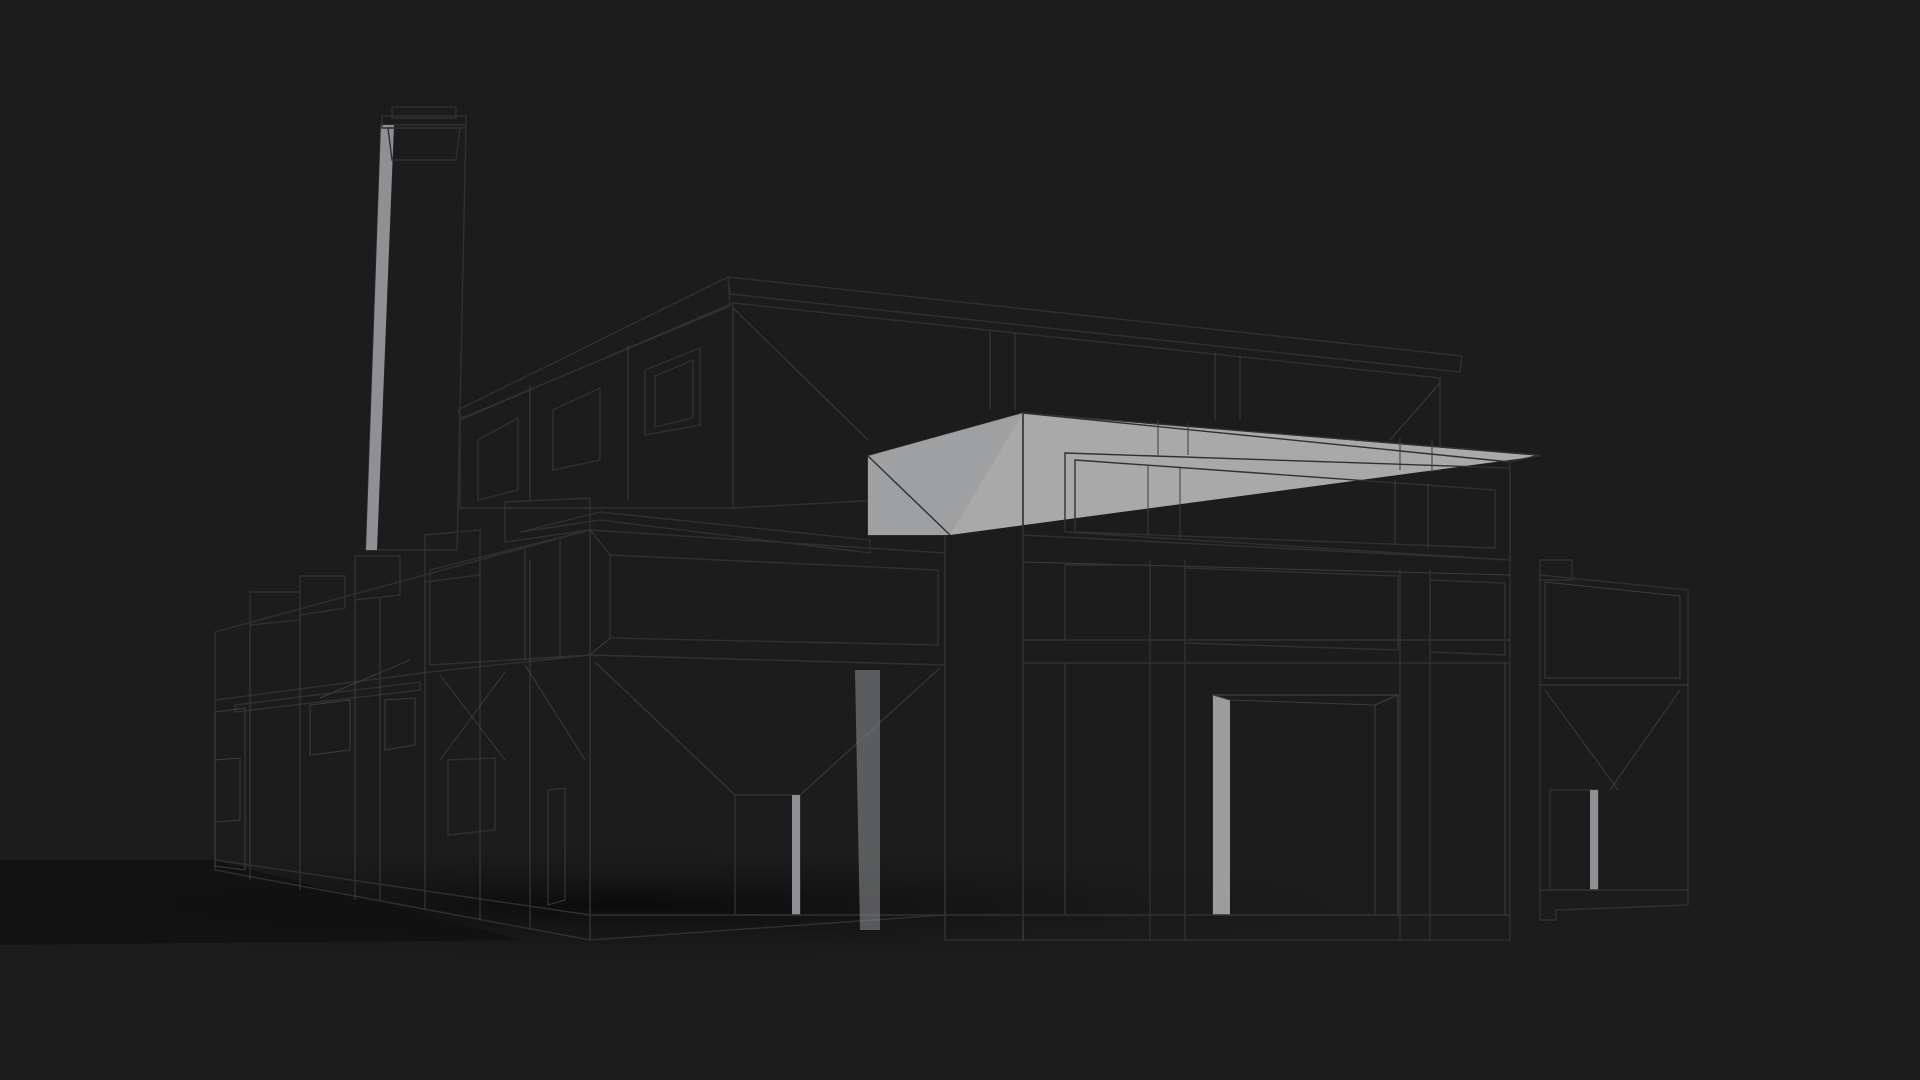 The image size is (1920, 1080). What do you see at coordinates (710, 905) in the screenshot?
I see `ground-shadow` at bounding box center [710, 905].